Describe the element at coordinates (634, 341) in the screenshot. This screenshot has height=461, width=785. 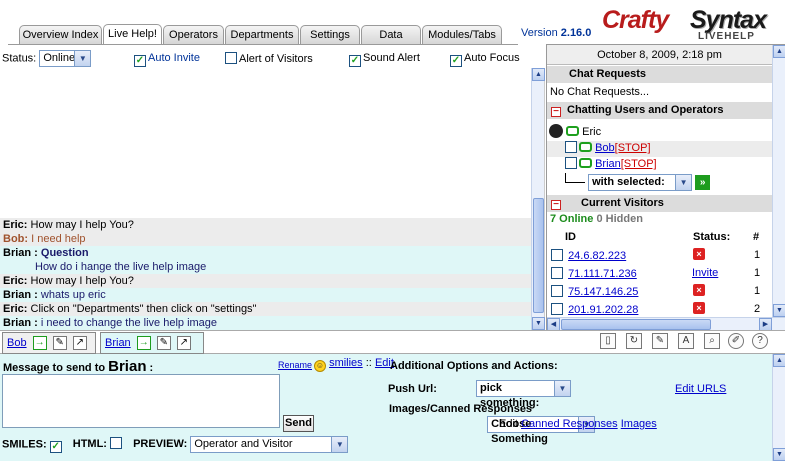
I see `refresh-icon: ↻` at that location.